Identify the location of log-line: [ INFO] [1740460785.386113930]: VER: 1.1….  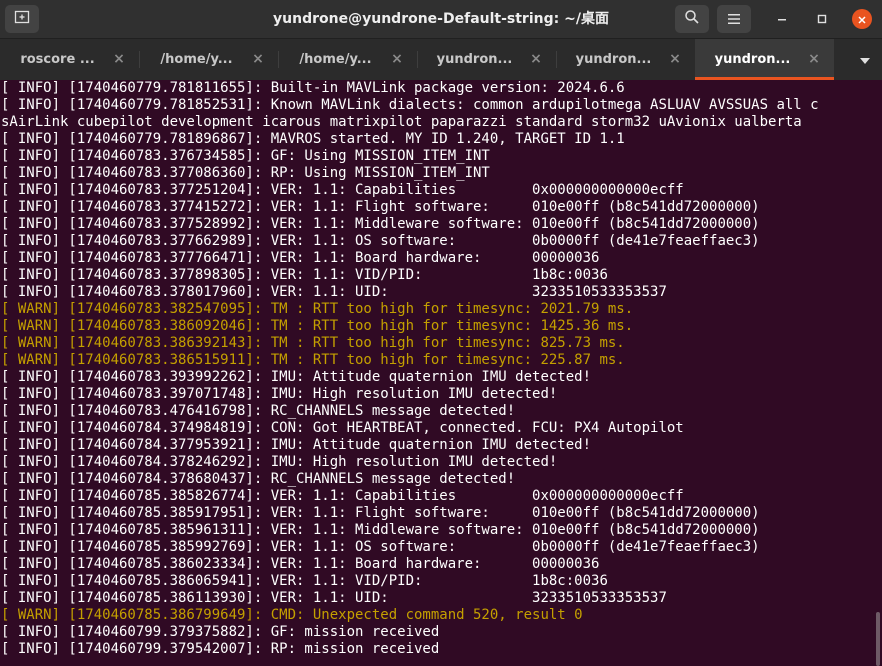
(334, 598).